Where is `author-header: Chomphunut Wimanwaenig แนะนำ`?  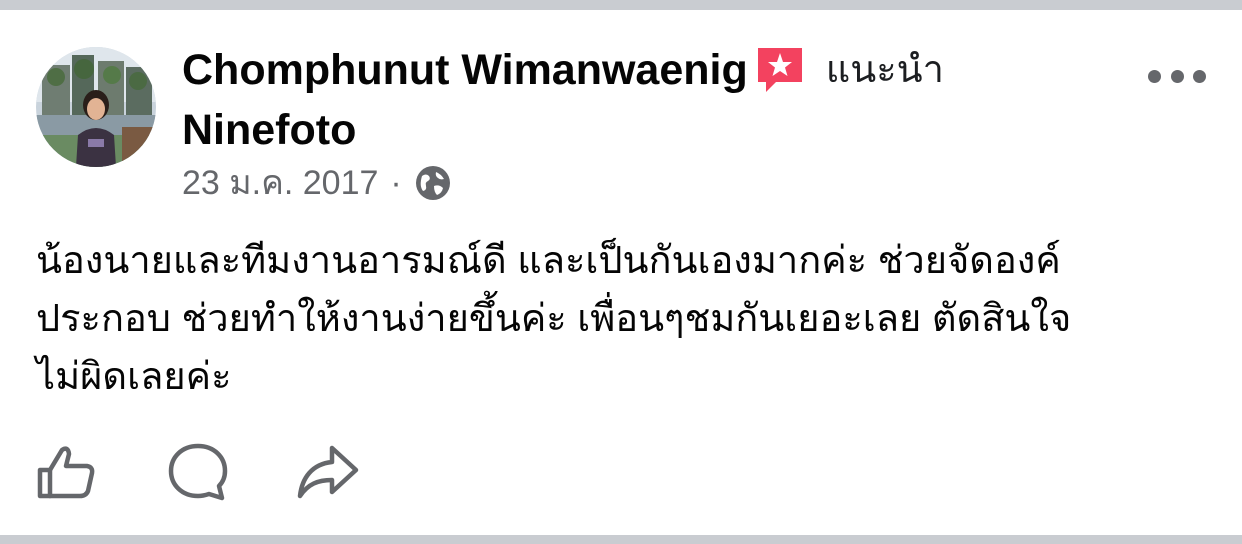
author-header: Chomphunut Wimanwaenig แนะนำ is located at coordinates (563, 70).